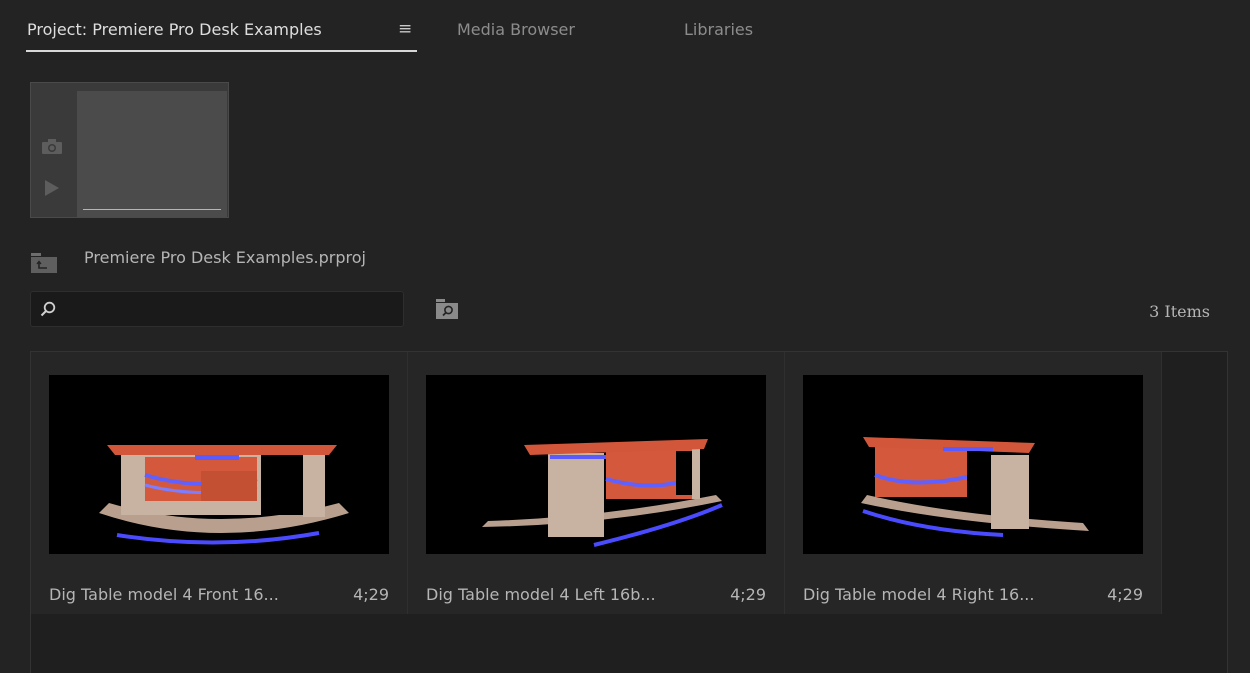 This screenshot has width=1250, height=673. I want to click on project-preview, so click(129, 150).